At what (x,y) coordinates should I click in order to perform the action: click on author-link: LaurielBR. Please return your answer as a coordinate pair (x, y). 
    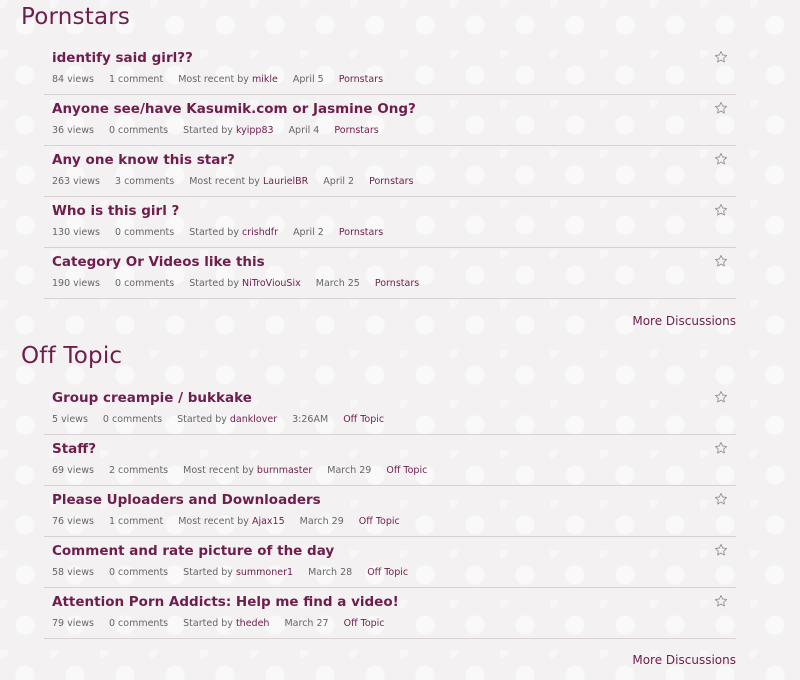
    Looking at the image, I should click on (285, 181).